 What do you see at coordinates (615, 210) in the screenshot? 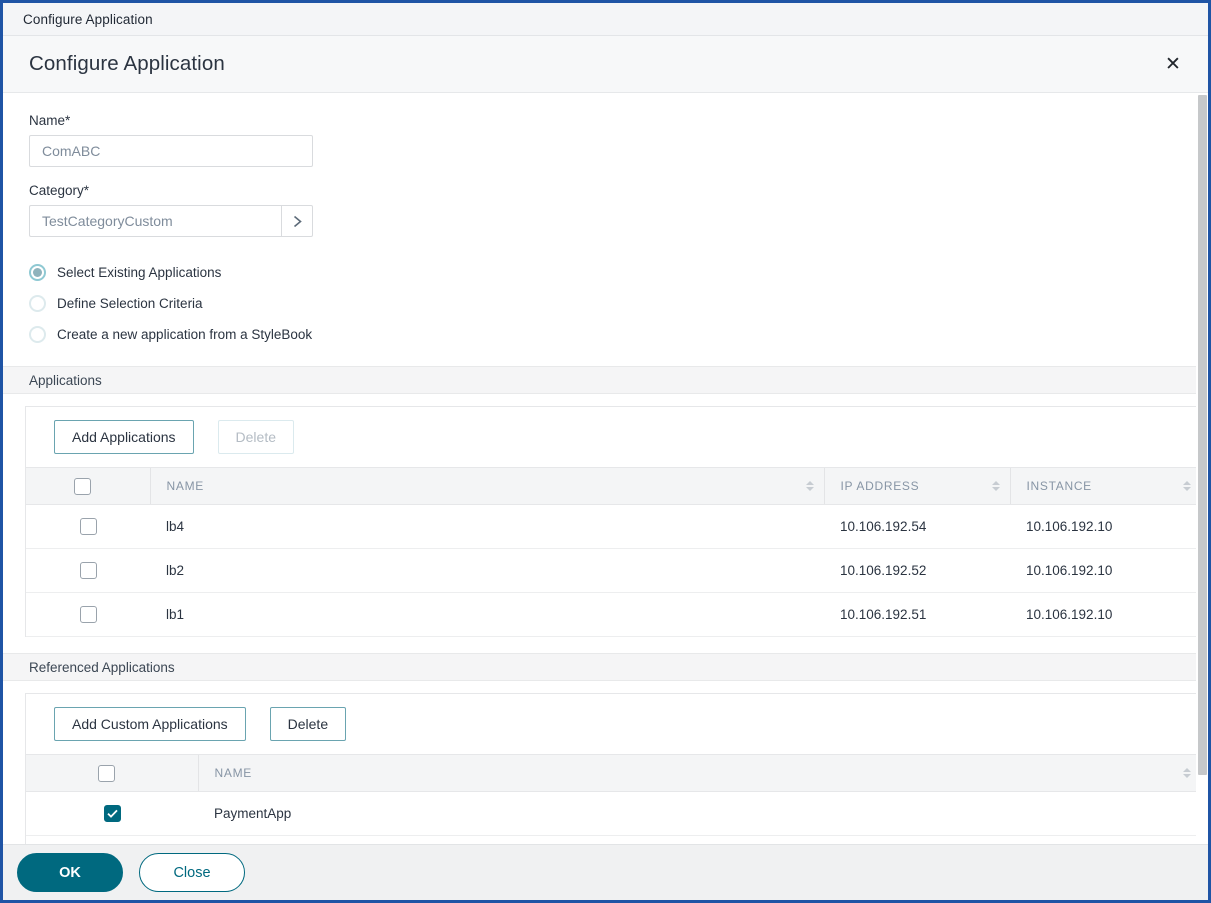
I see `category-field-block: Category* TestCategoryCustom` at bounding box center [615, 210].